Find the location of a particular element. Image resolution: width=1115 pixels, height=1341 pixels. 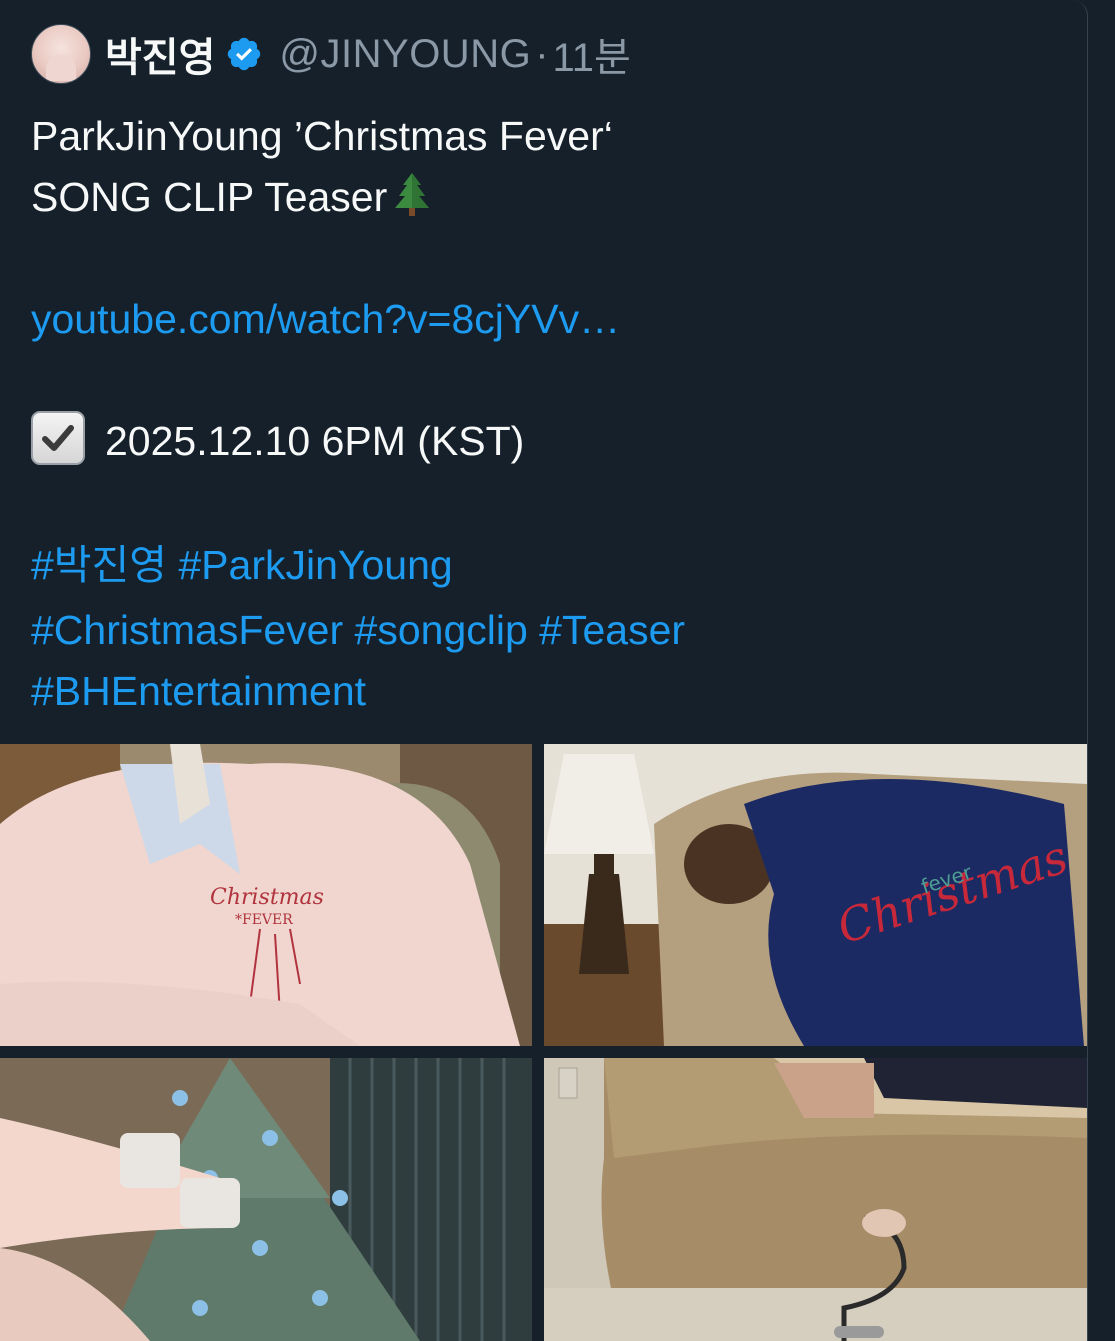

verified-badge-icon is located at coordinates (244, 54).